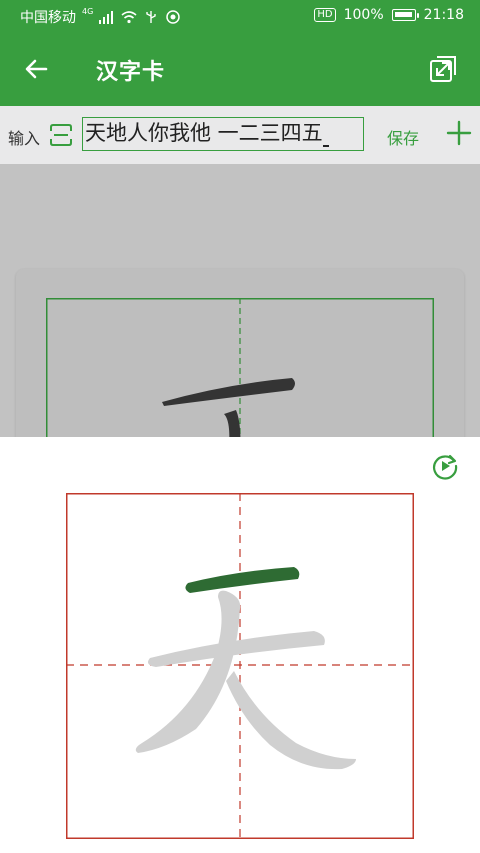  What do you see at coordinates (61, 135) in the screenshot?
I see `scan-icon` at bounding box center [61, 135].